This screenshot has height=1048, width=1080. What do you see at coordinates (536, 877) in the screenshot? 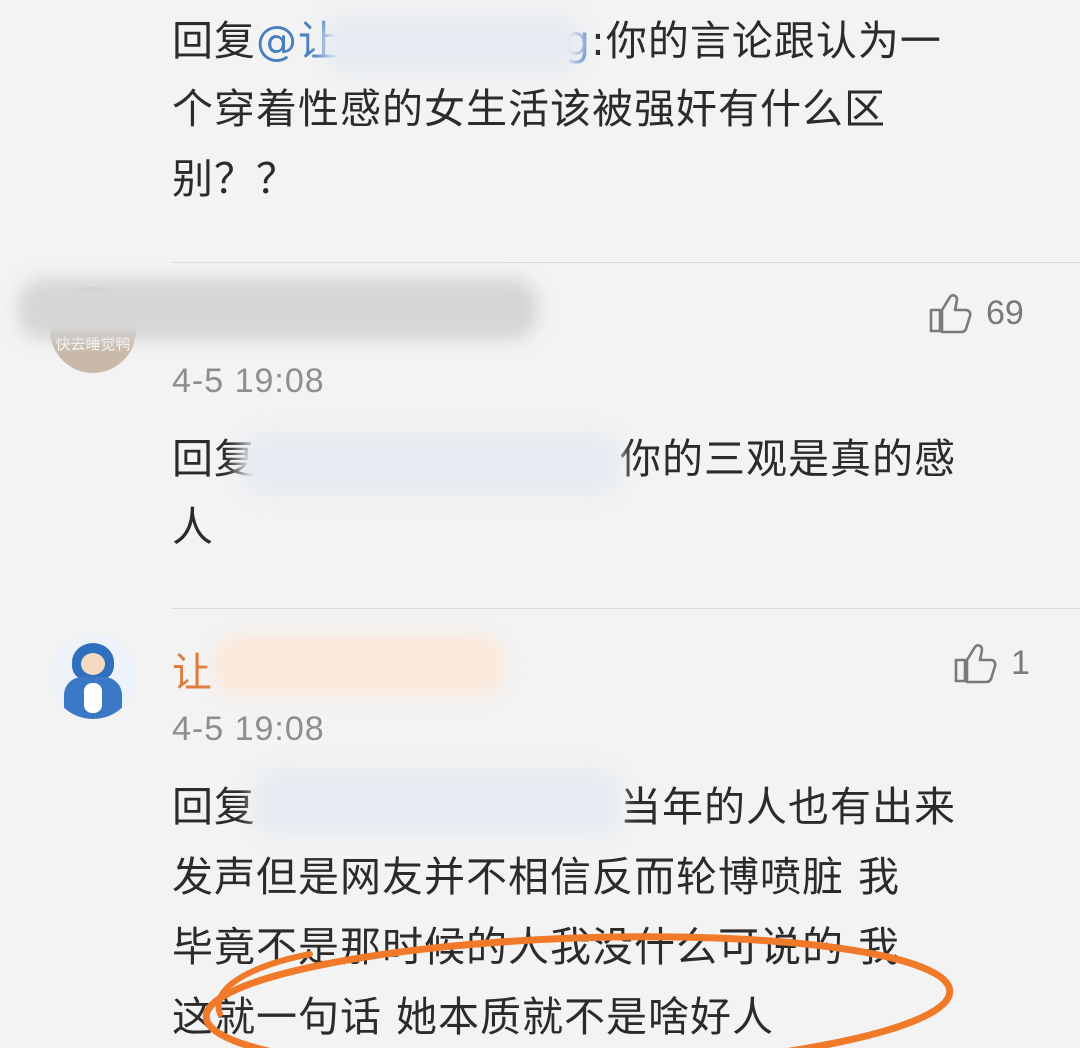
I see `comment-3-line-2: 发声但是网友并不相信反而轮博喷脏 我` at bounding box center [536, 877].